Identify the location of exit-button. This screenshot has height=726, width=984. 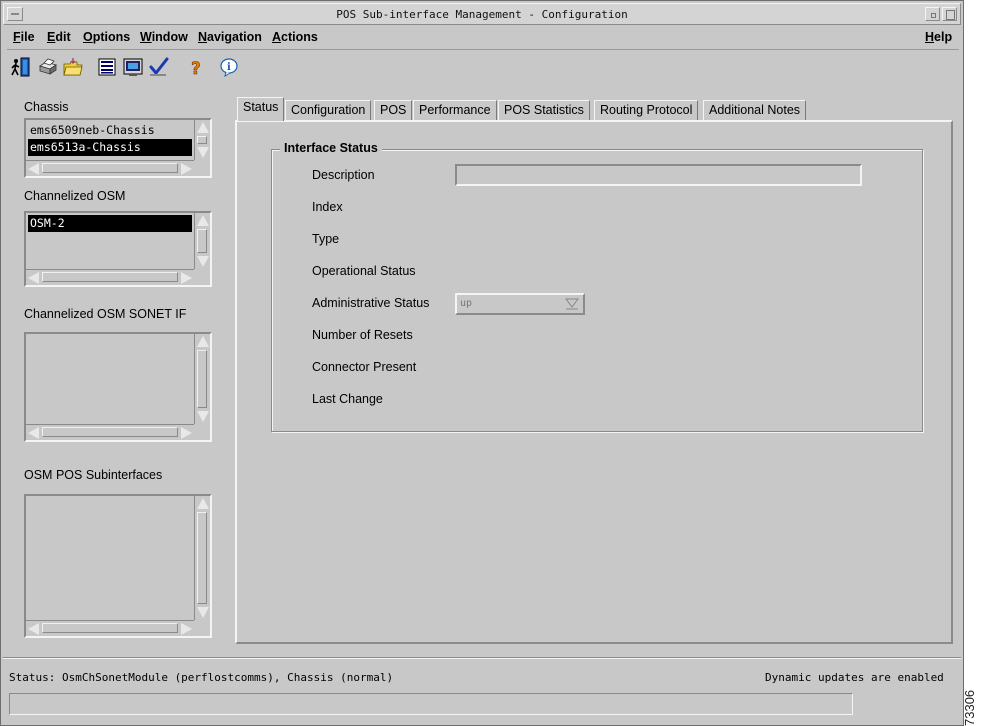
(21, 67).